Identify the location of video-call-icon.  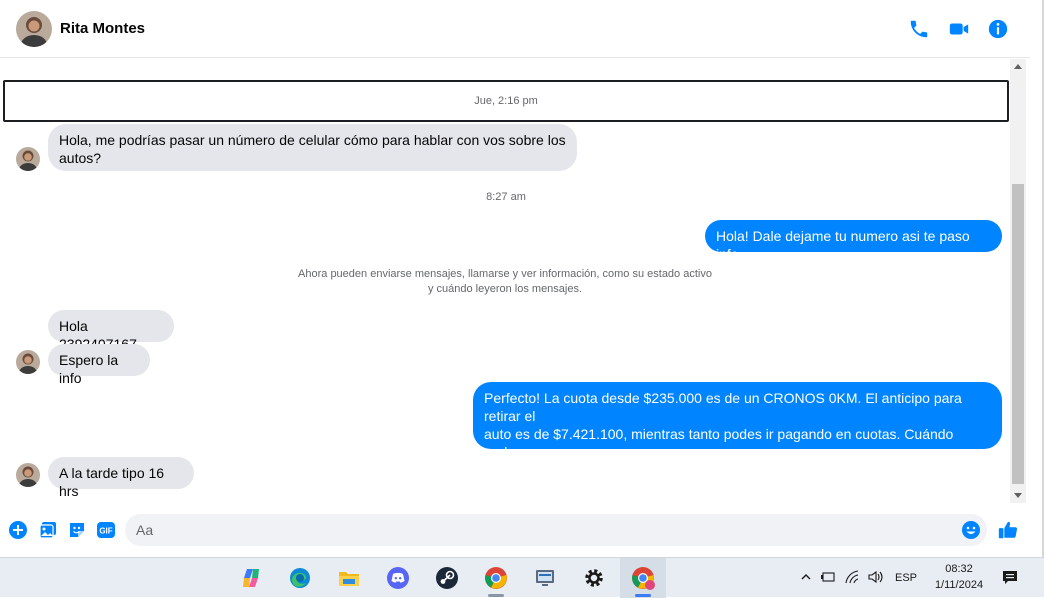
(959, 29).